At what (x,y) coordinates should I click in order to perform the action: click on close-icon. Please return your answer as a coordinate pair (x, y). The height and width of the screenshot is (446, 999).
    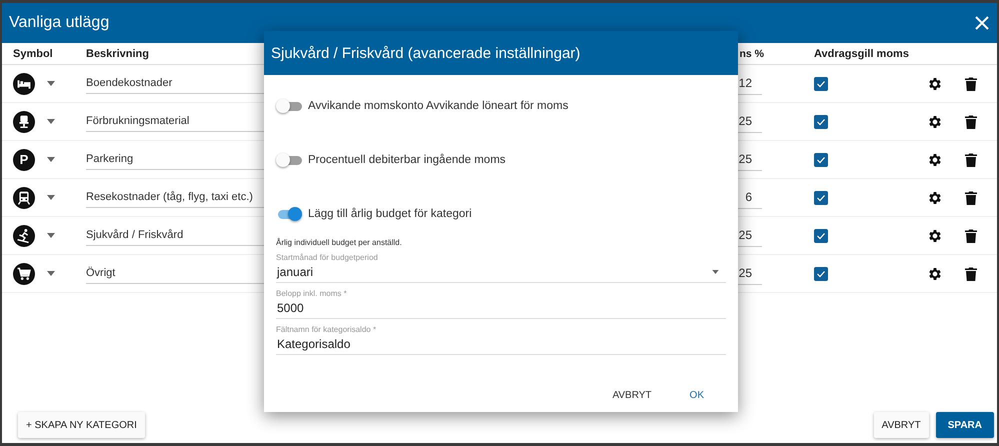
    Looking at the image, I should click on (982, 23).